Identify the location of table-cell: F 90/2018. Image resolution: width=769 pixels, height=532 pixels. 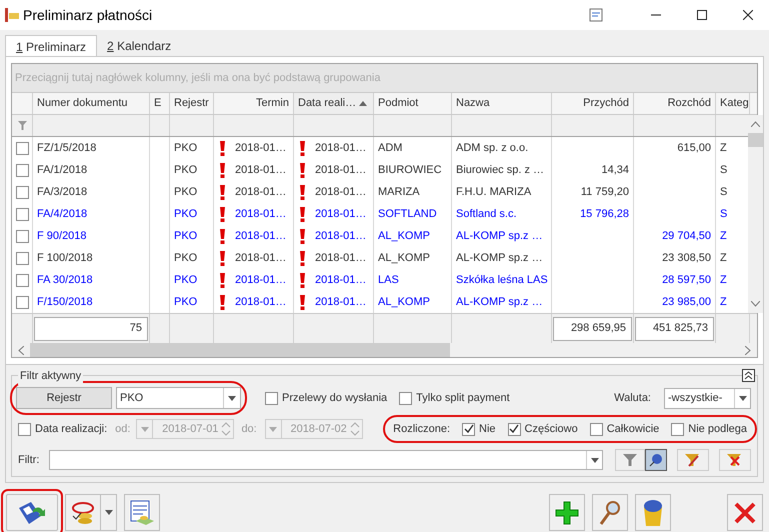
(91, 236).